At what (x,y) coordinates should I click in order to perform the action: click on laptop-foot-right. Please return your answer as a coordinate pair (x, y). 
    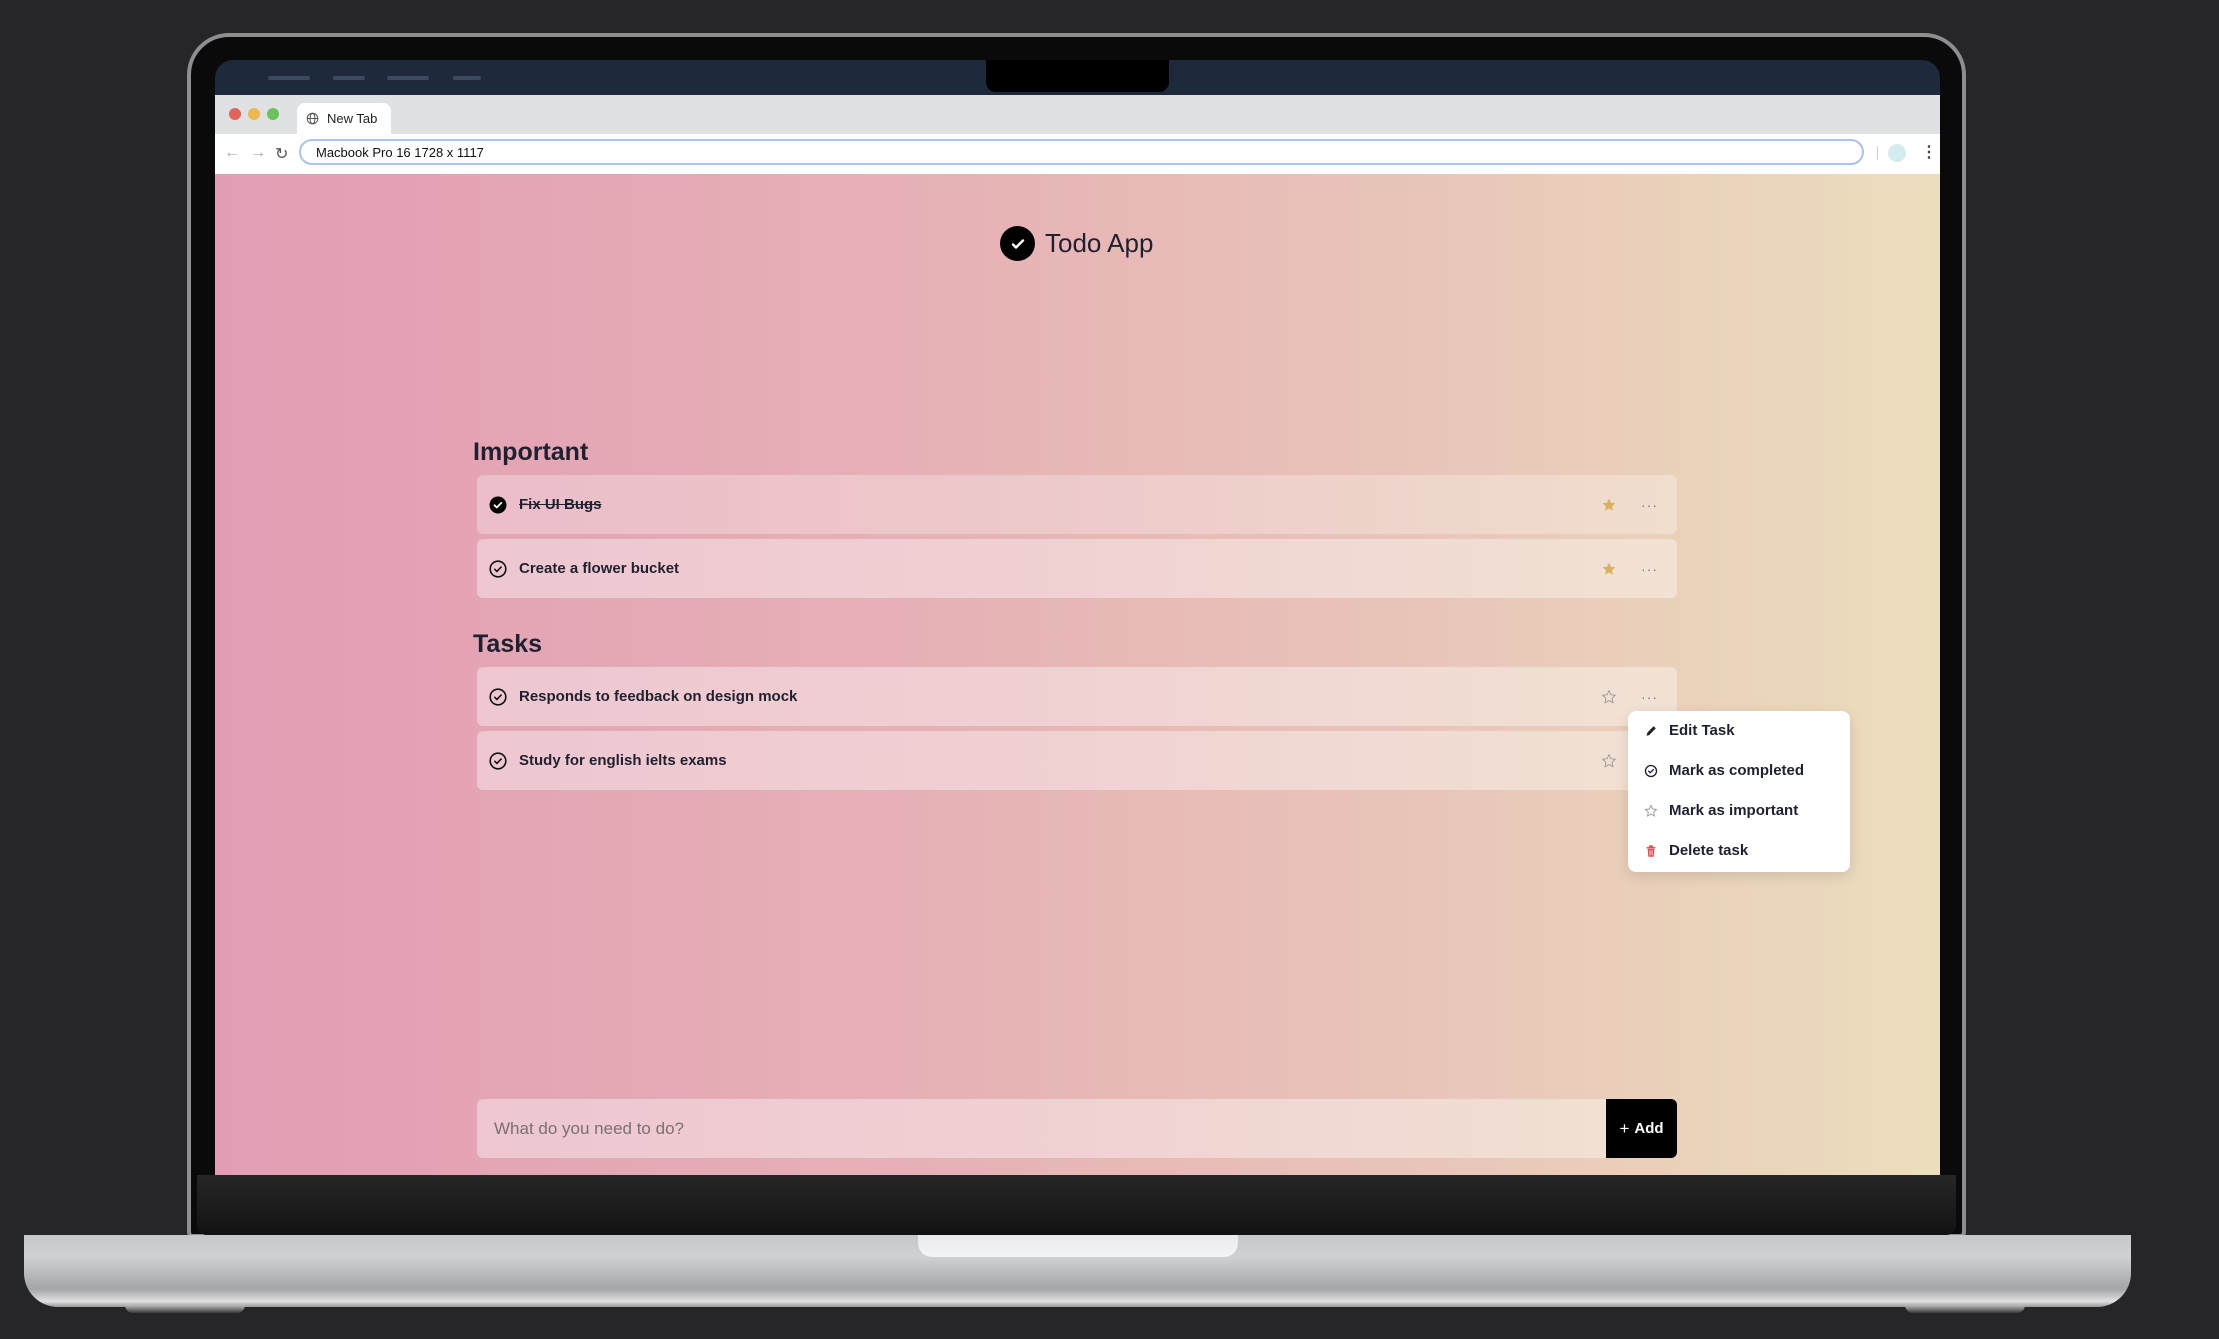
    Looking at the image, I should click on (1965, 1309).